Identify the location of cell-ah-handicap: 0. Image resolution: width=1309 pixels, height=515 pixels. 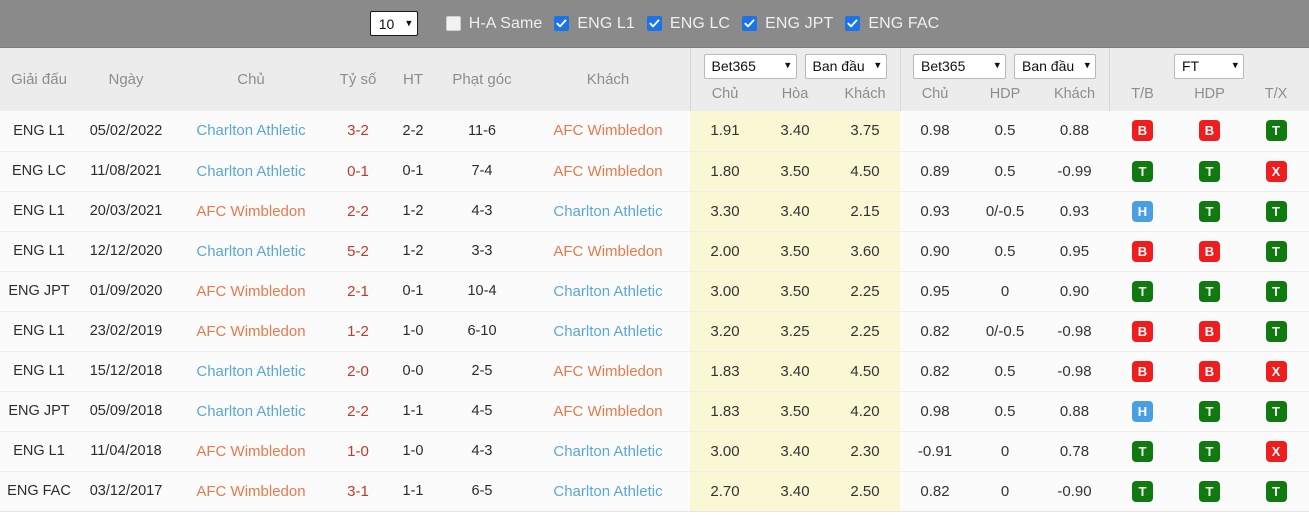
(1005, 291).